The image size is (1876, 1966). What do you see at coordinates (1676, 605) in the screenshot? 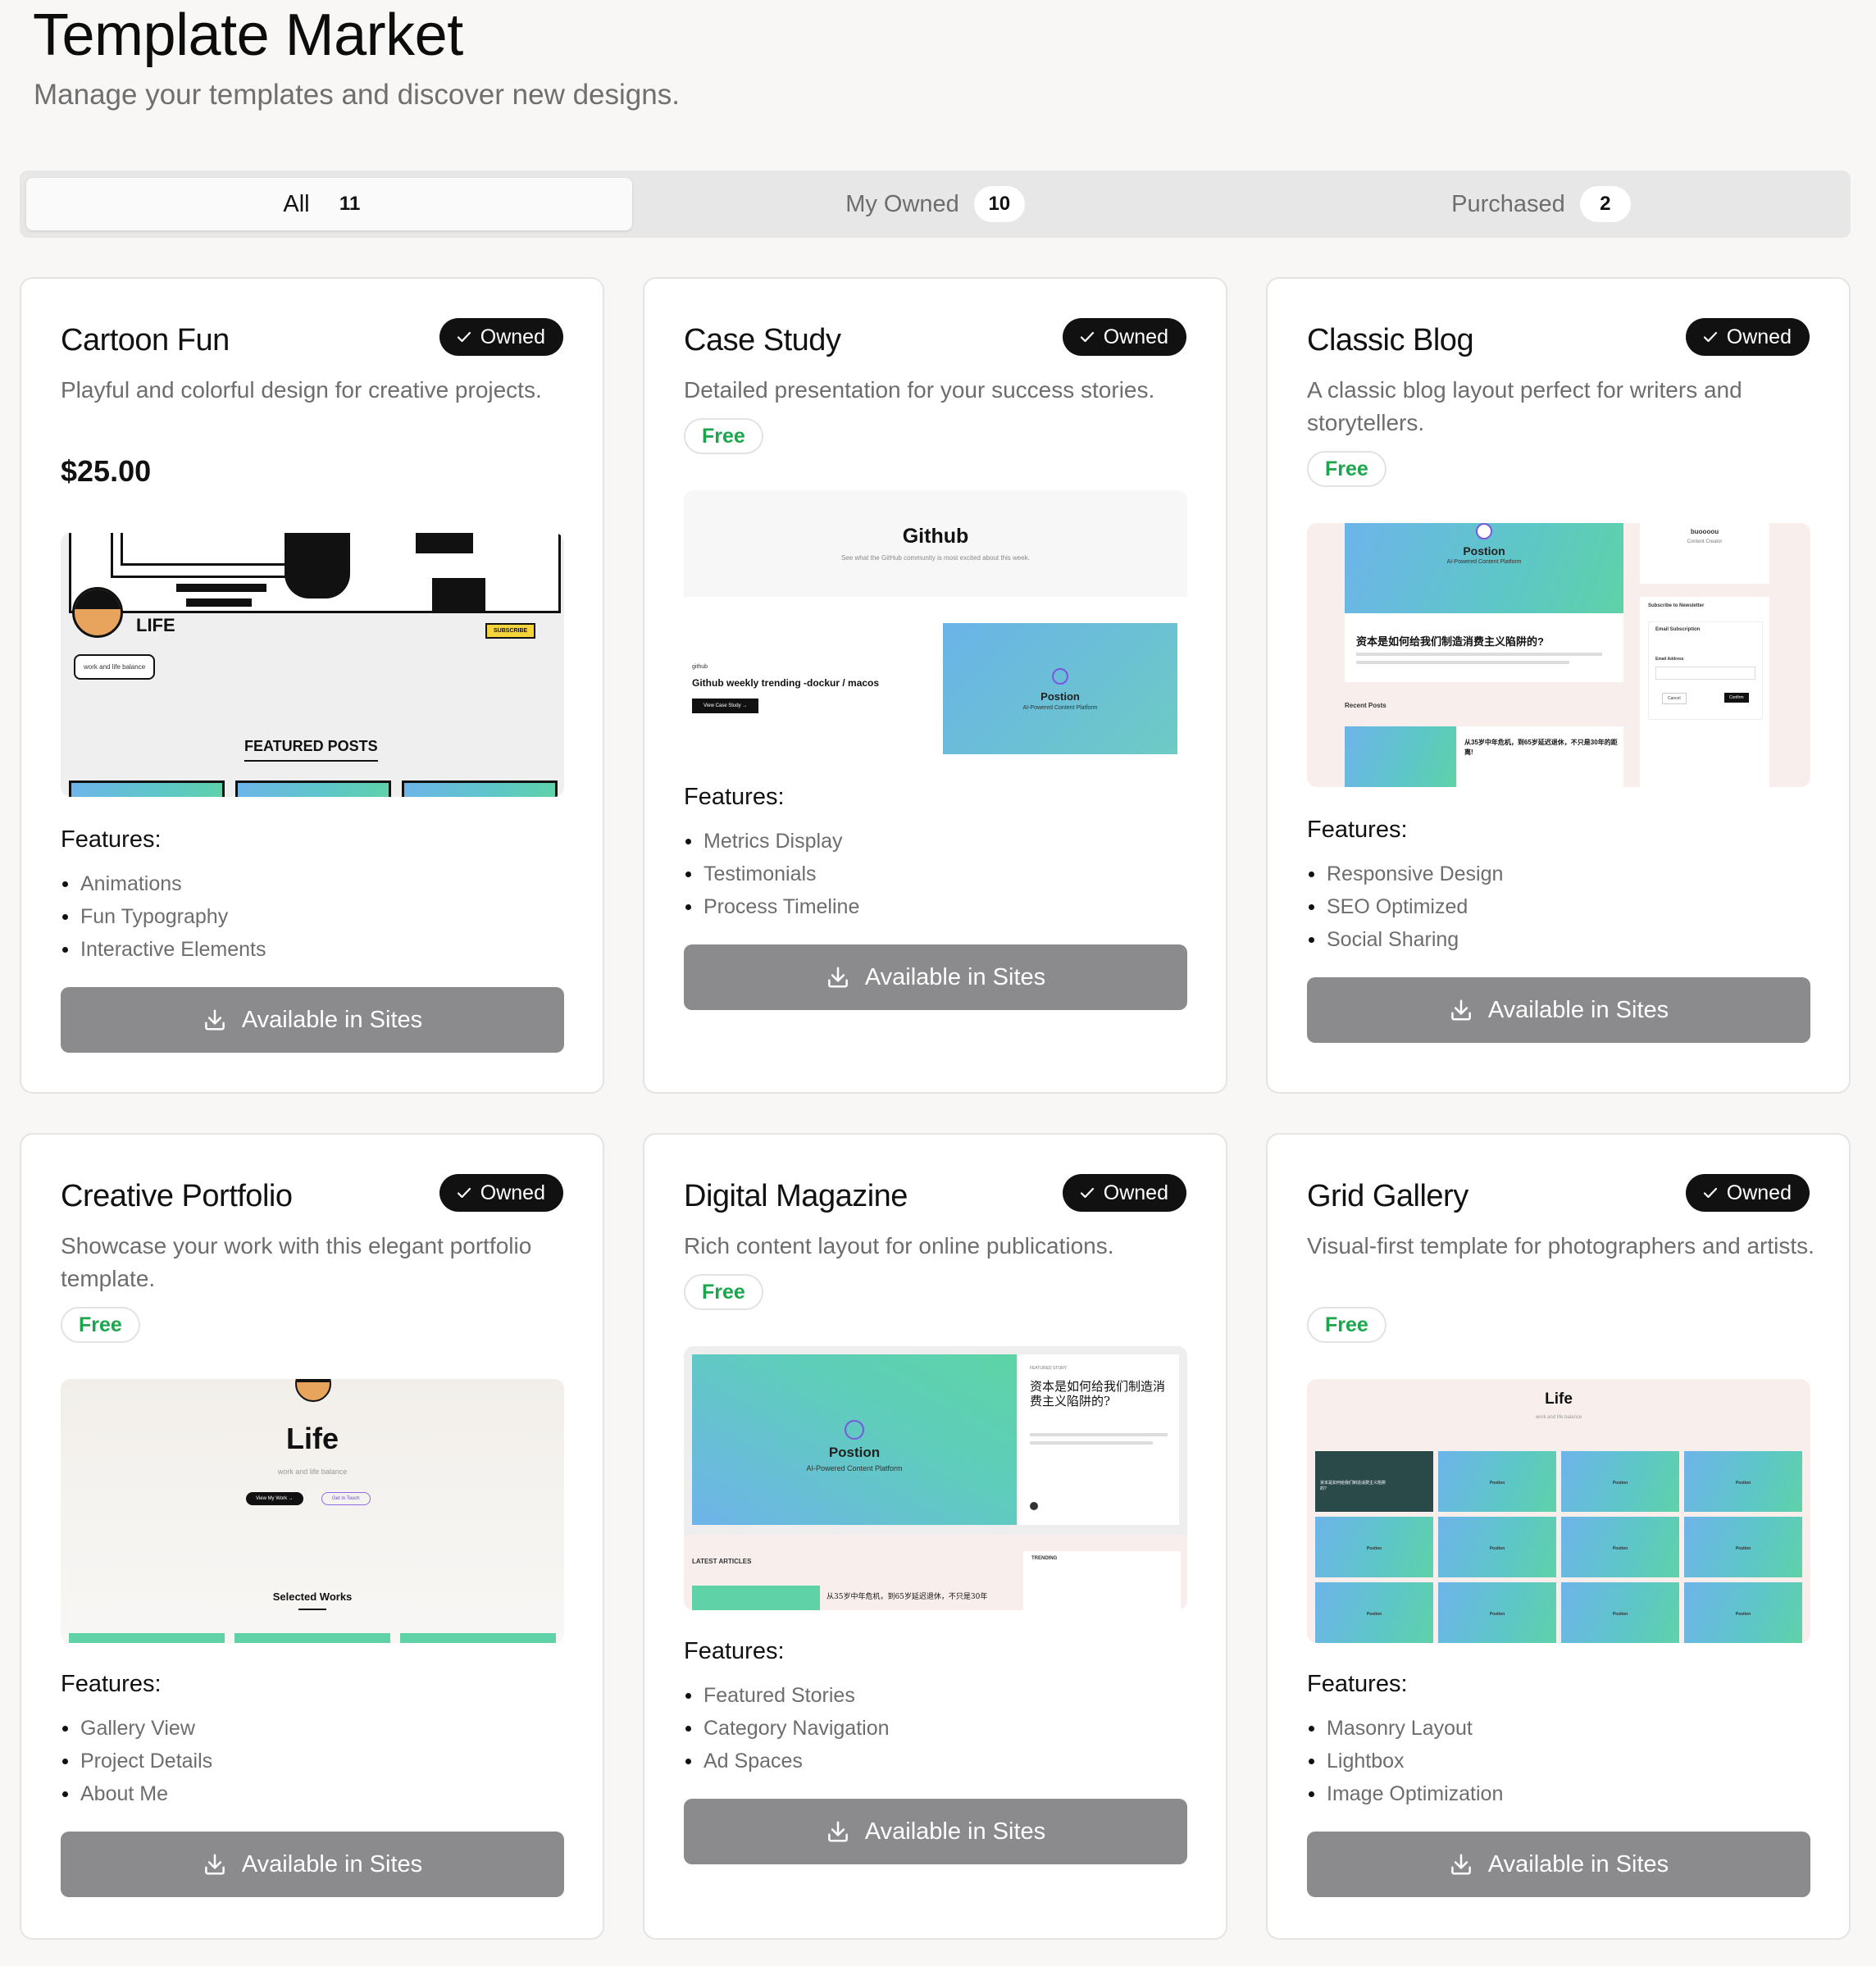
I see `preview-newsletter-title: Subscribe to Newsletter` at bounding box center [1676, 605].